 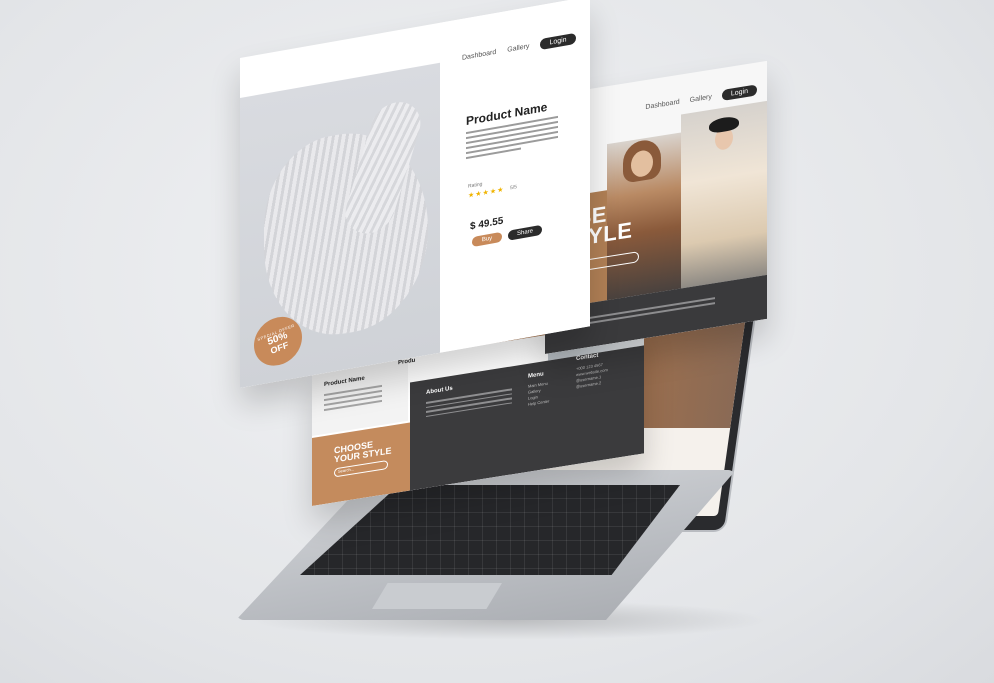 What do you see at coordinates (724, 194) in the screenshot?
I see `model-photo-hat` at bounding box center [724, 194].